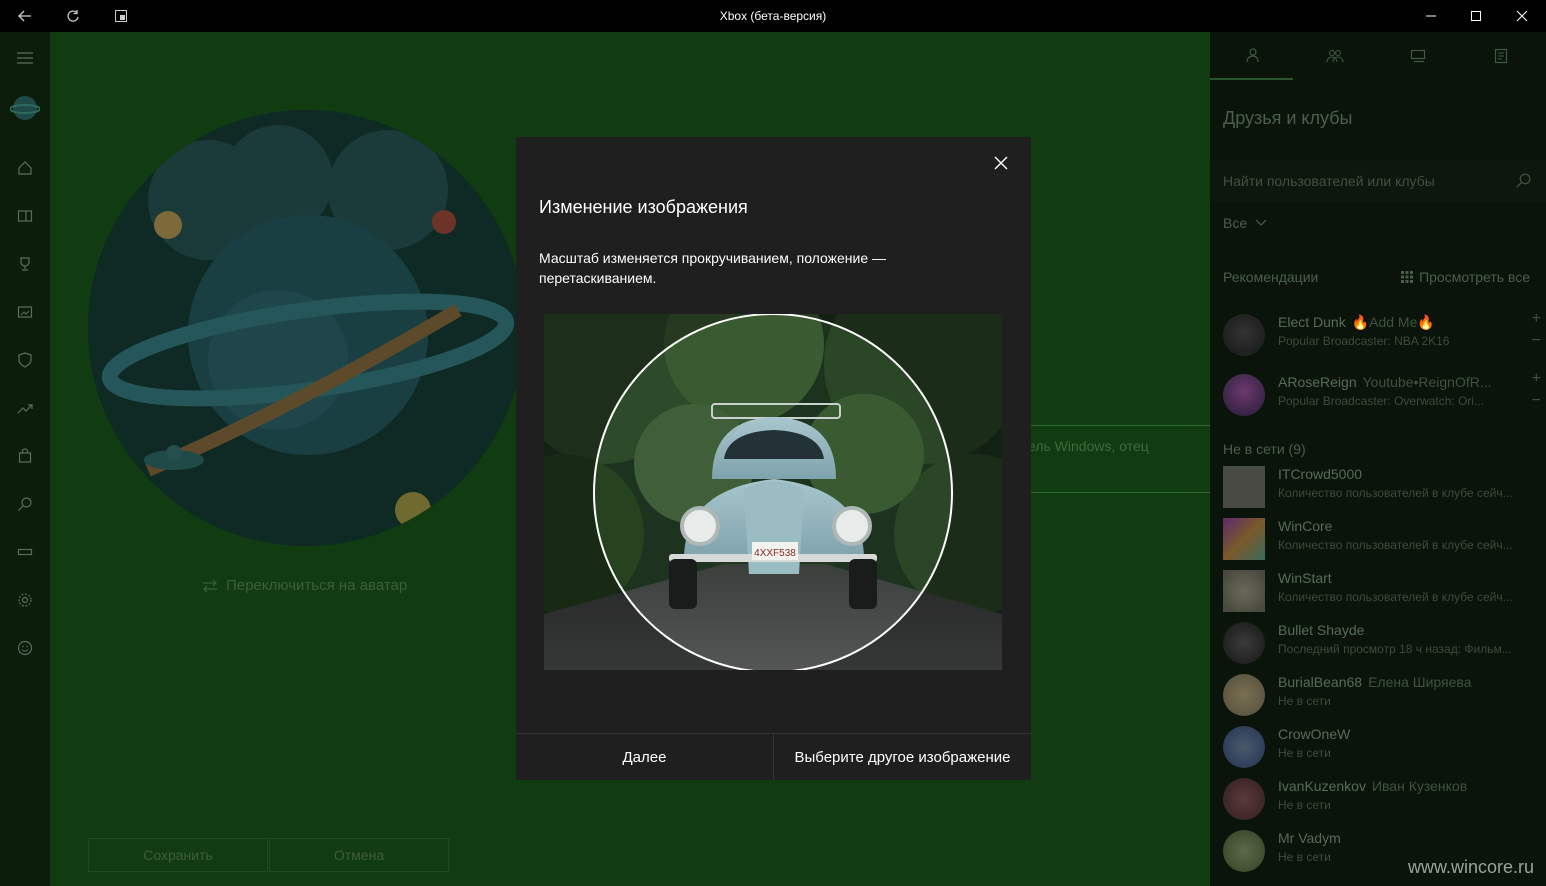  I want to click on home-nav-item, so click(25, 168).